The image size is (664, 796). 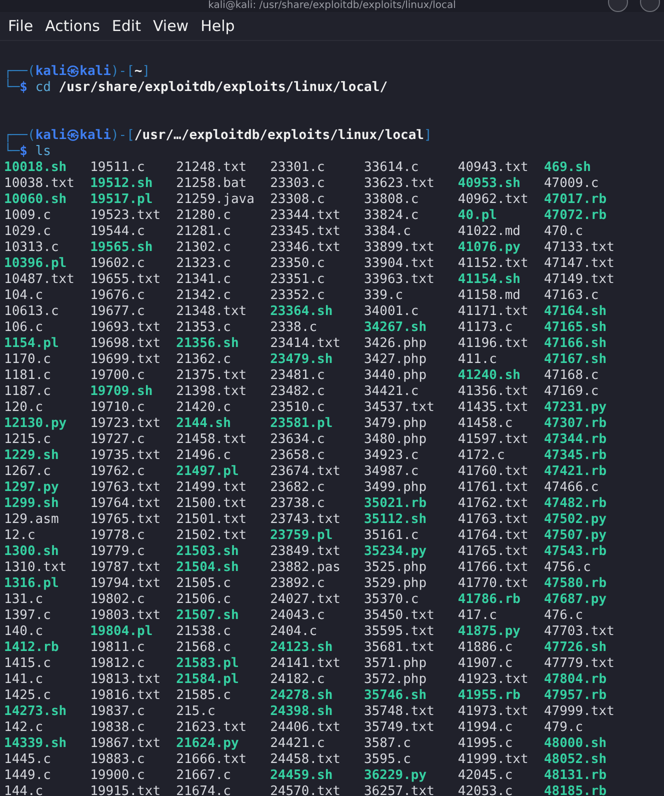 What do you see at coordinates (576, 680) in the screenshot?
I see `file-name: 47804.rb` at bounding box center [576, 680].